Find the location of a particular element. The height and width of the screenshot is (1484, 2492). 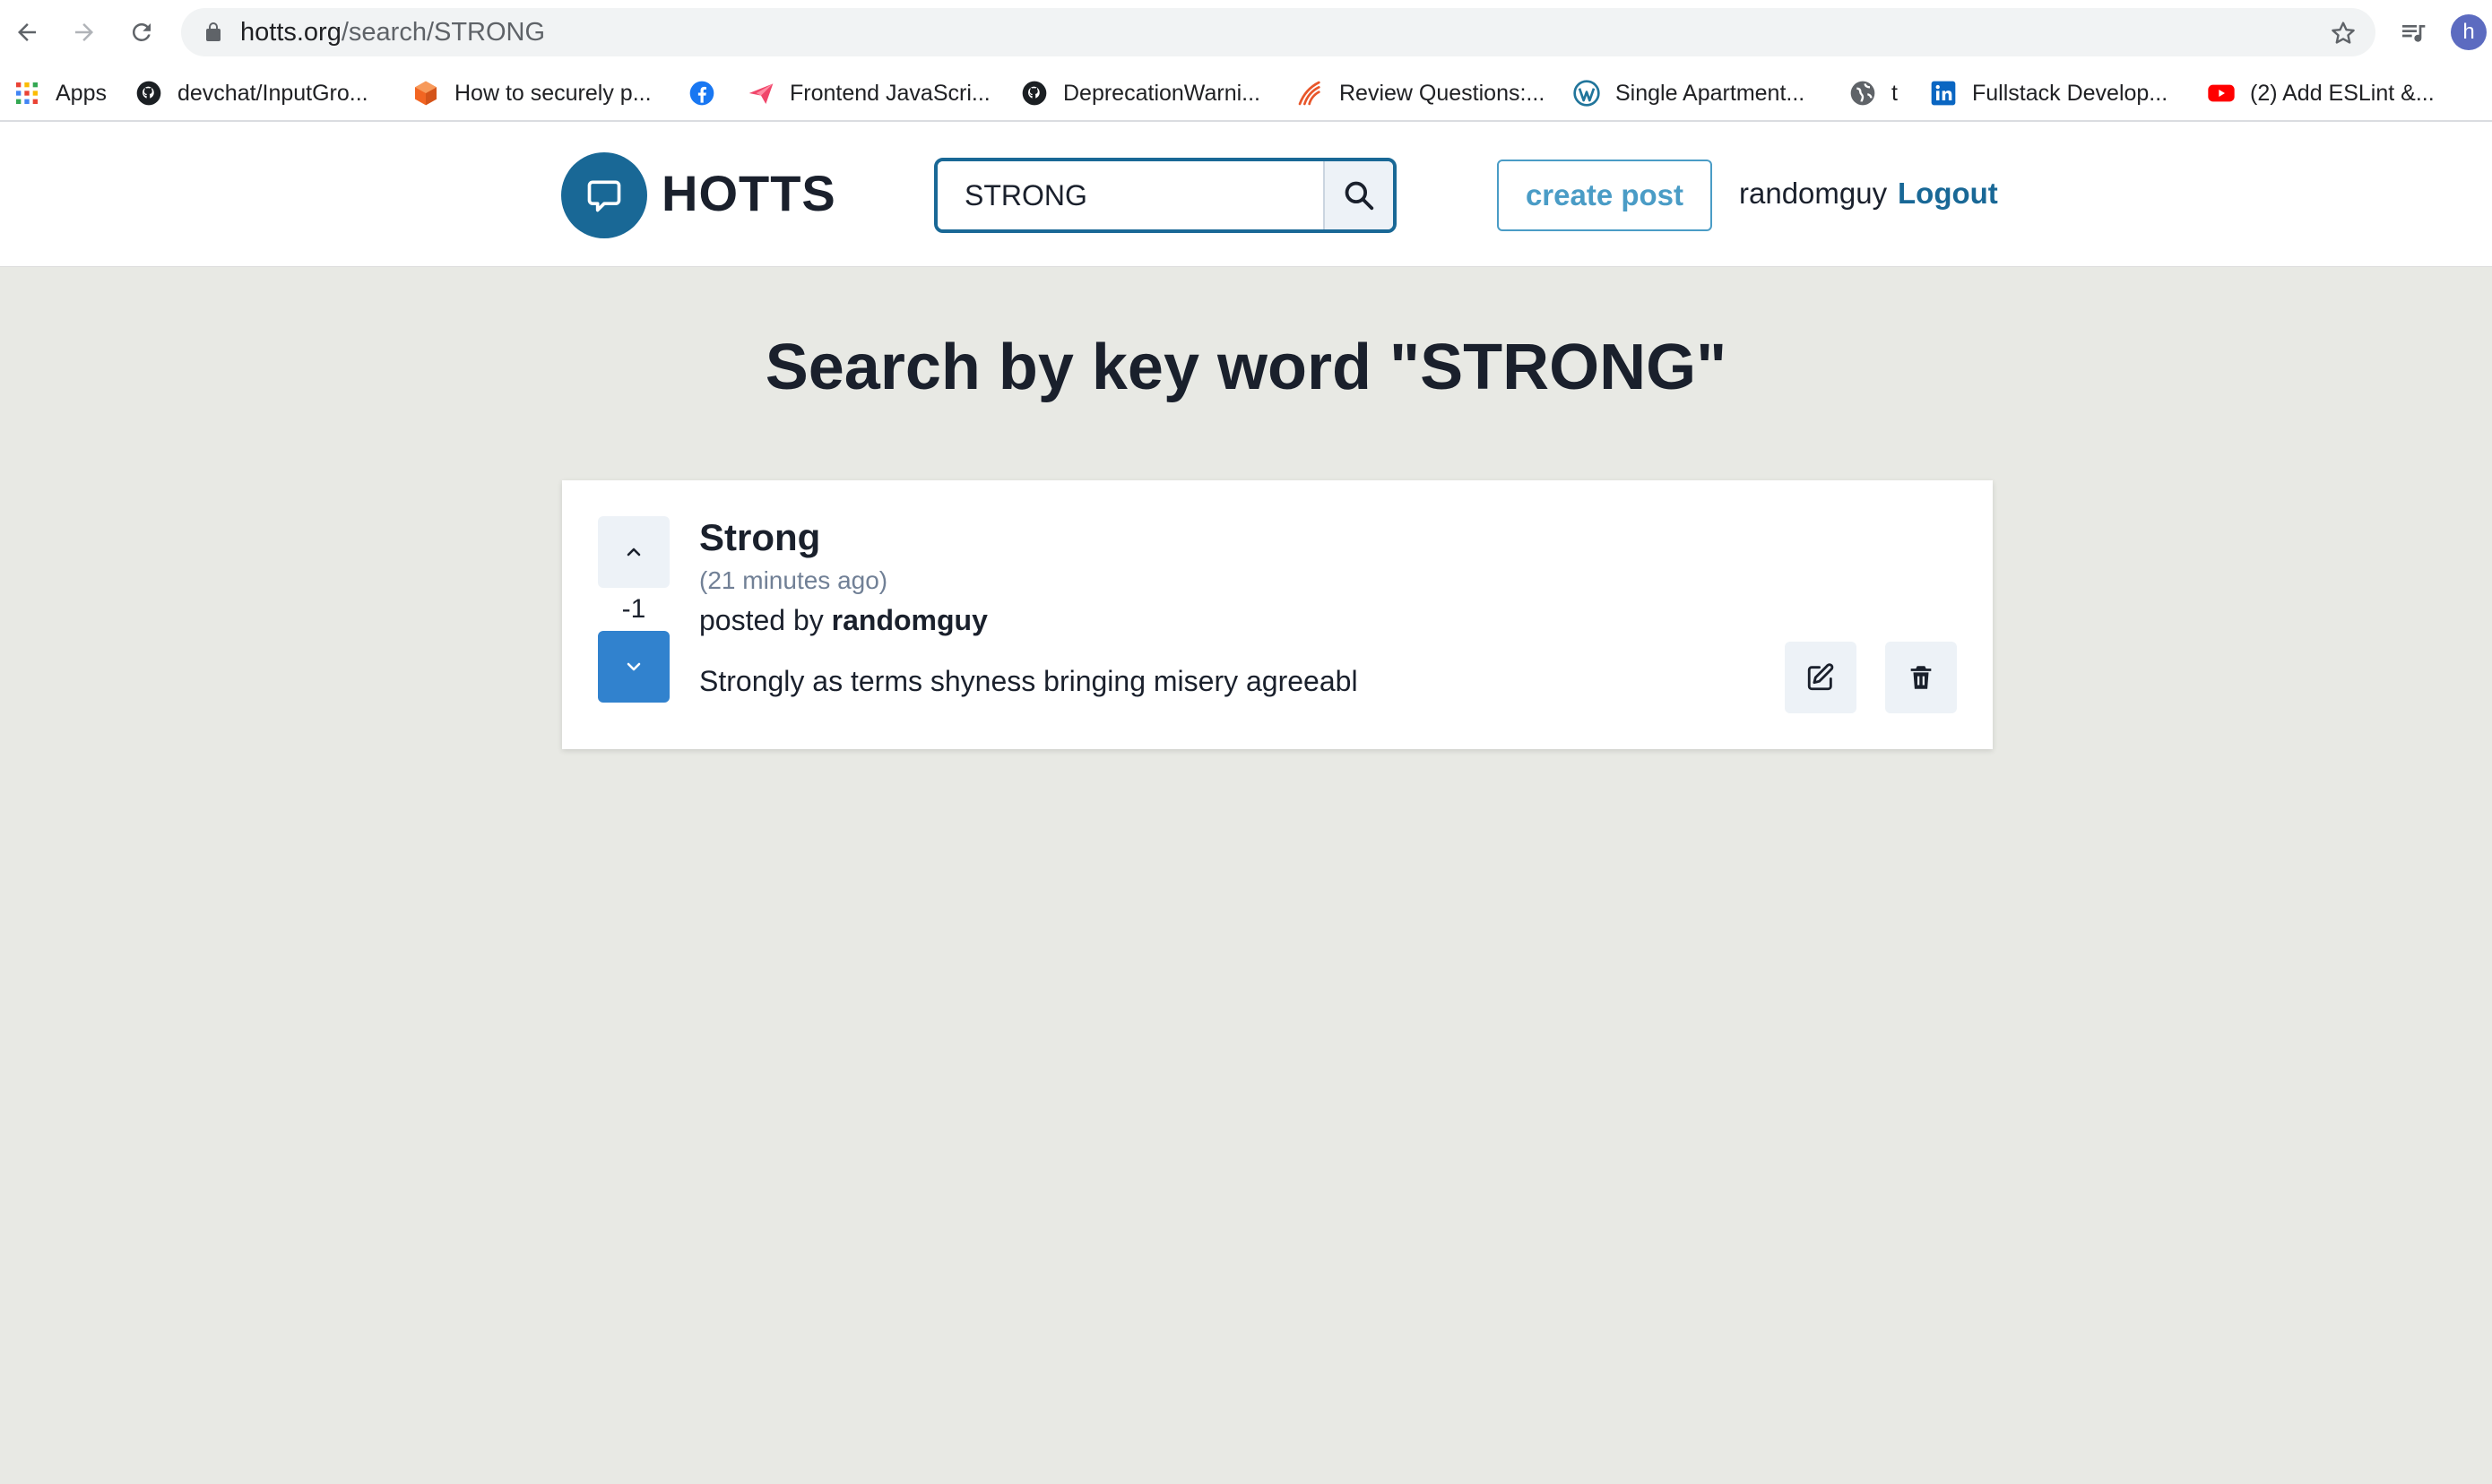

arrow-left-icon is located at coordinates (27, 32).